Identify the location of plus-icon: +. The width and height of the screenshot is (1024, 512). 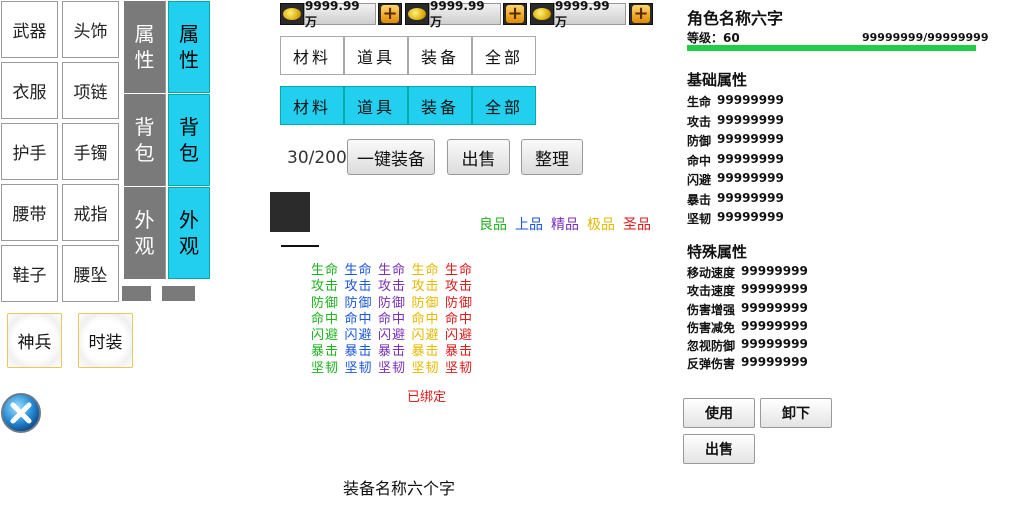
(515, 13).